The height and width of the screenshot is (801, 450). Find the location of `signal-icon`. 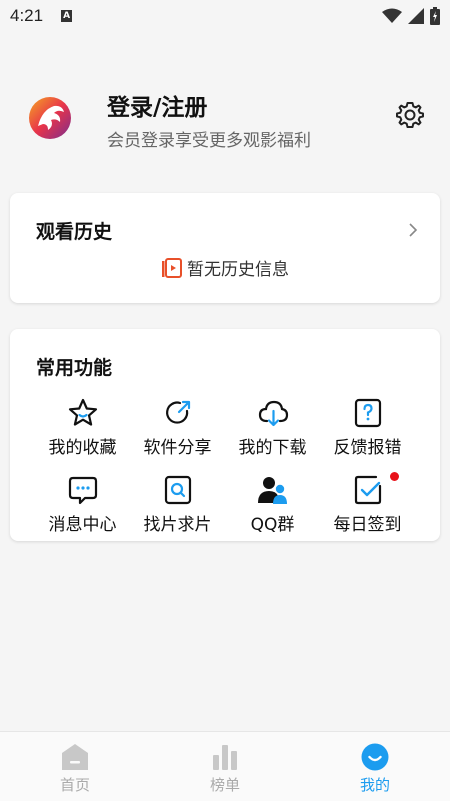

signal-icon is located at coordinates (416, 16).